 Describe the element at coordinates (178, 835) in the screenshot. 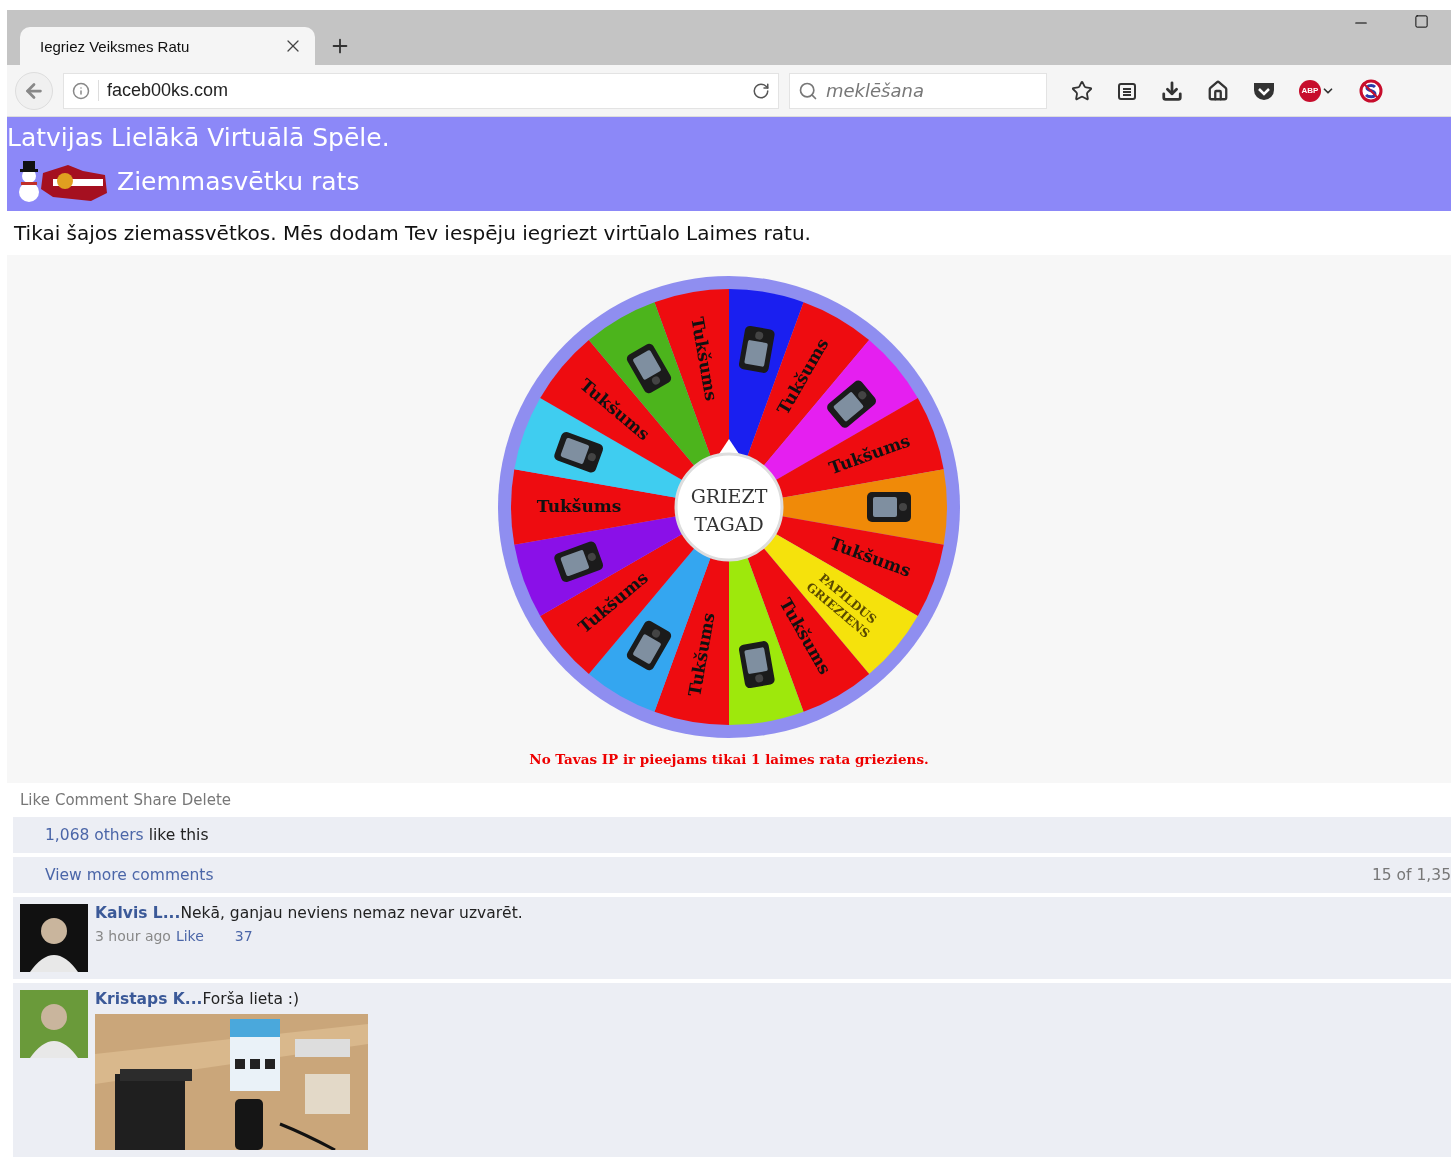

I see `likes-text: like this` at that location.